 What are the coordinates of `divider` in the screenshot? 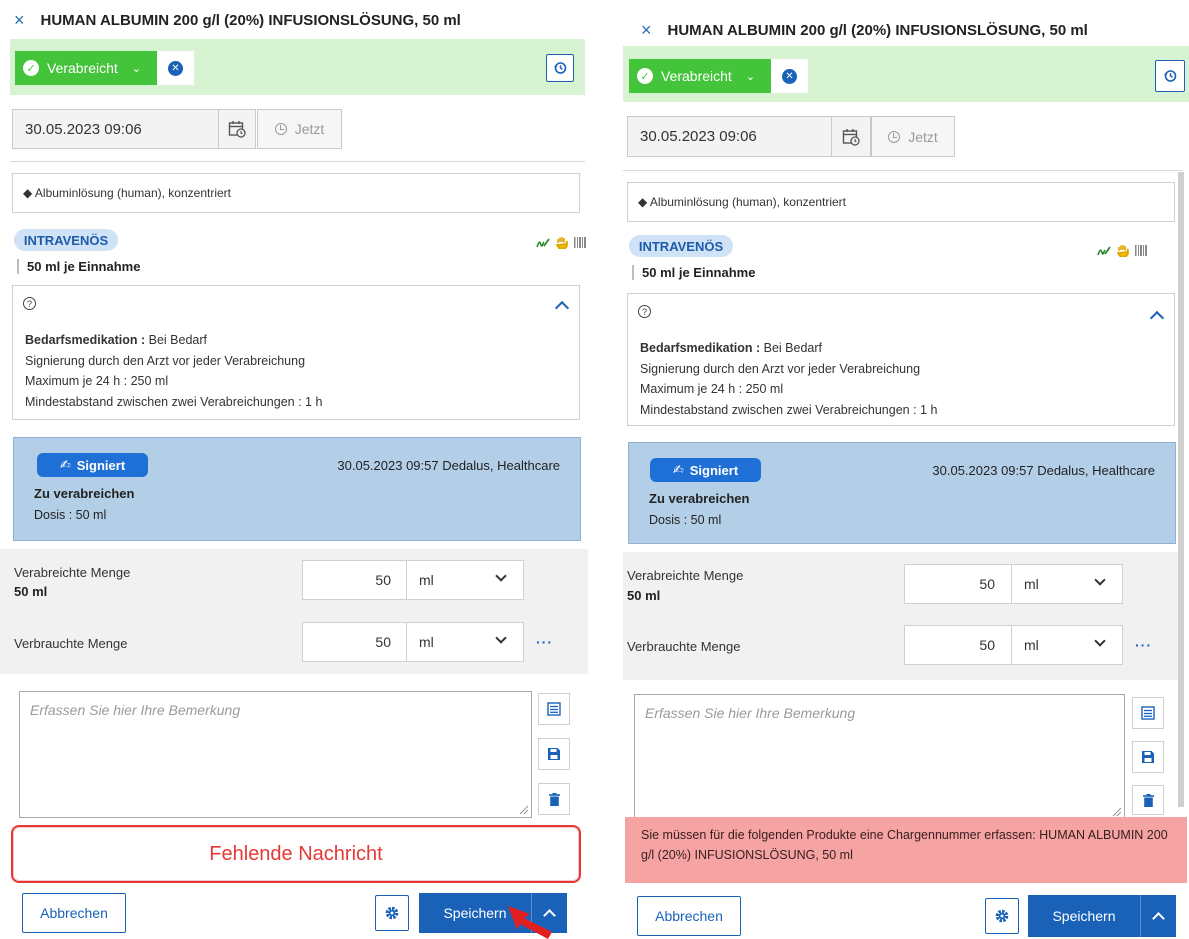 It's located at (297, 161).